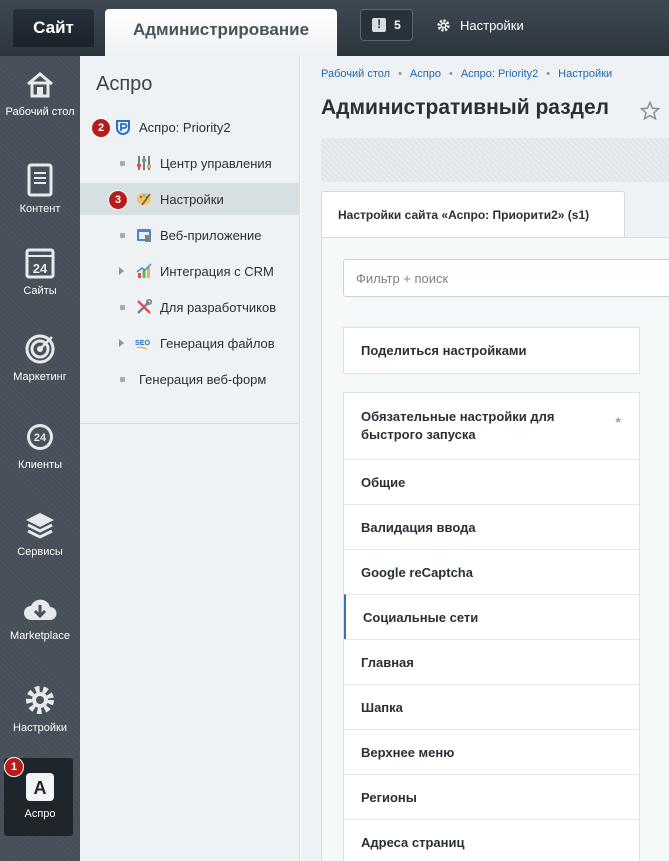  What do you see at coordinates (40, 728) in the screenshot?
I see `left-nav-settings-label: Настройки` at bounding box center [40, 728].